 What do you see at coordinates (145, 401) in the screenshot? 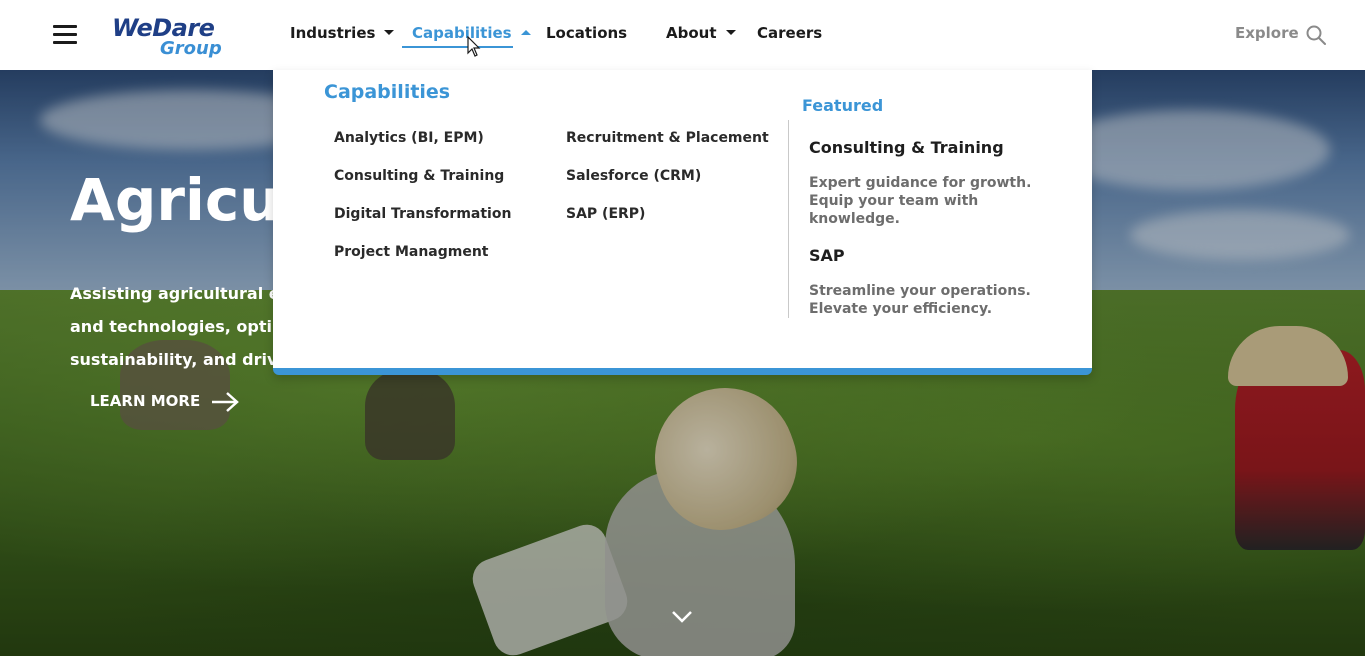
I see `learn-more-button: LEARN MORE` at bounding box center [145, 401].